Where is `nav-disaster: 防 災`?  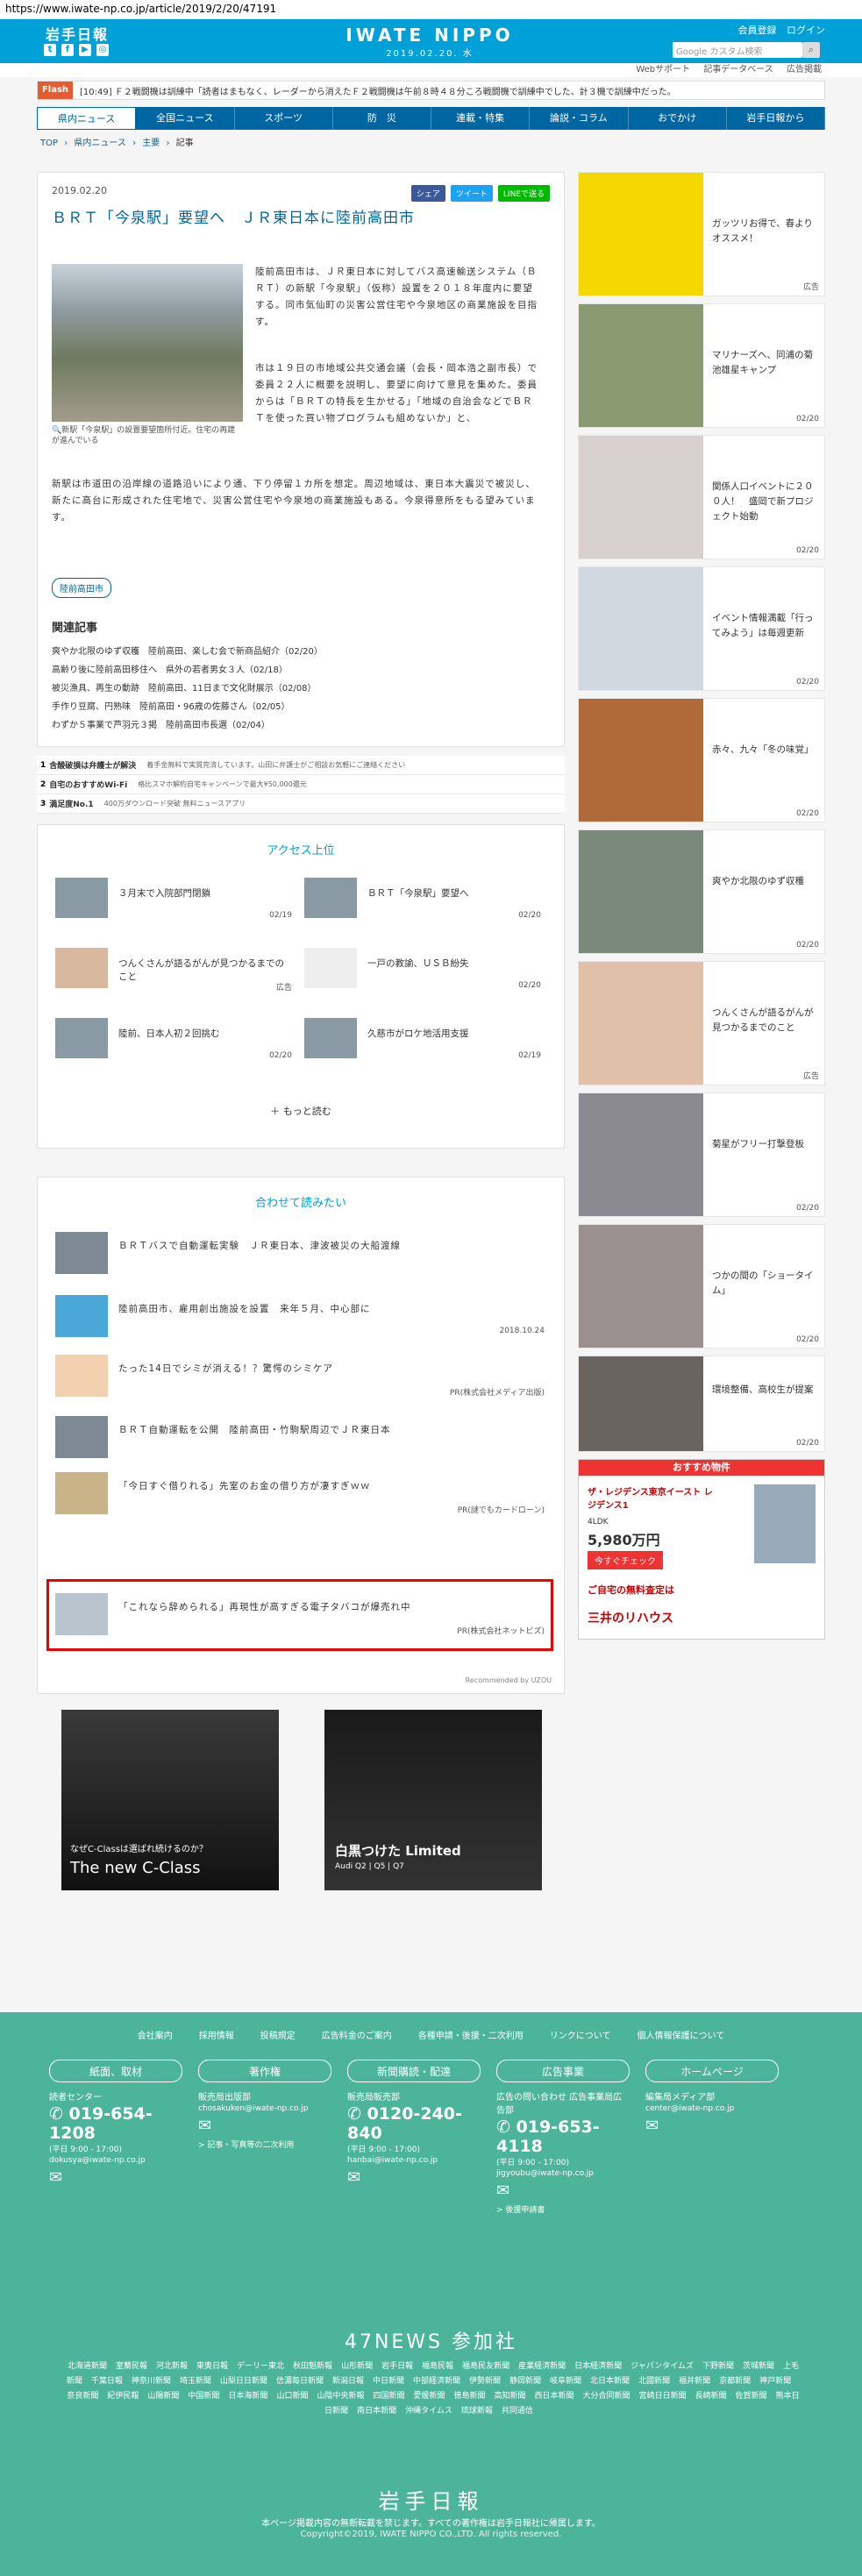 nav-disaster: 防 災 is located at coordinates (382, 118).